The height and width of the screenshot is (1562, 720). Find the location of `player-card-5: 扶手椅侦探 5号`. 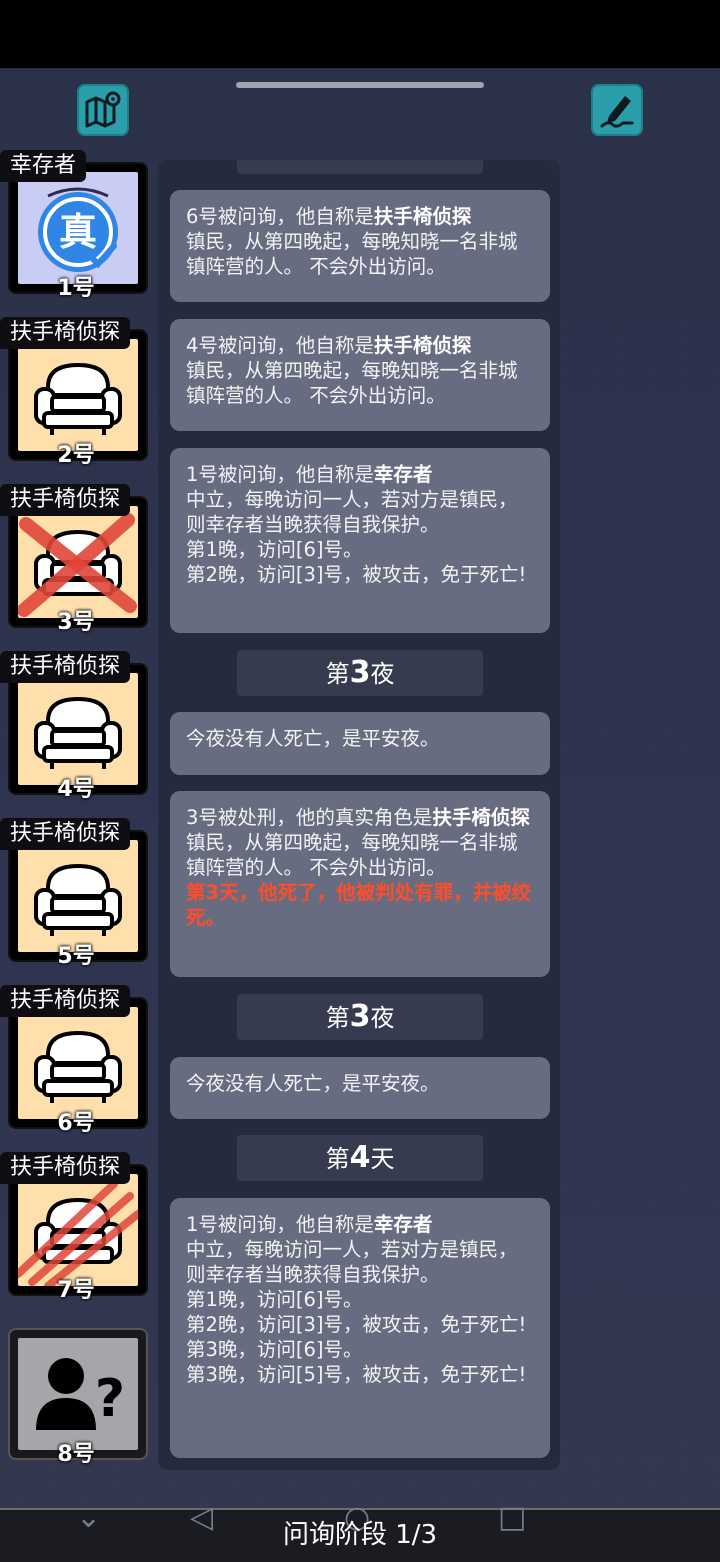

player-card-5: 扶手椅侦探 5号 is located at coordinates (74, 893).